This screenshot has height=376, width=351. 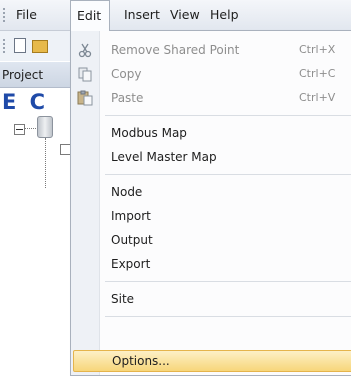 I want to click on menu-edit: Edit, so click(x=90, y=15).